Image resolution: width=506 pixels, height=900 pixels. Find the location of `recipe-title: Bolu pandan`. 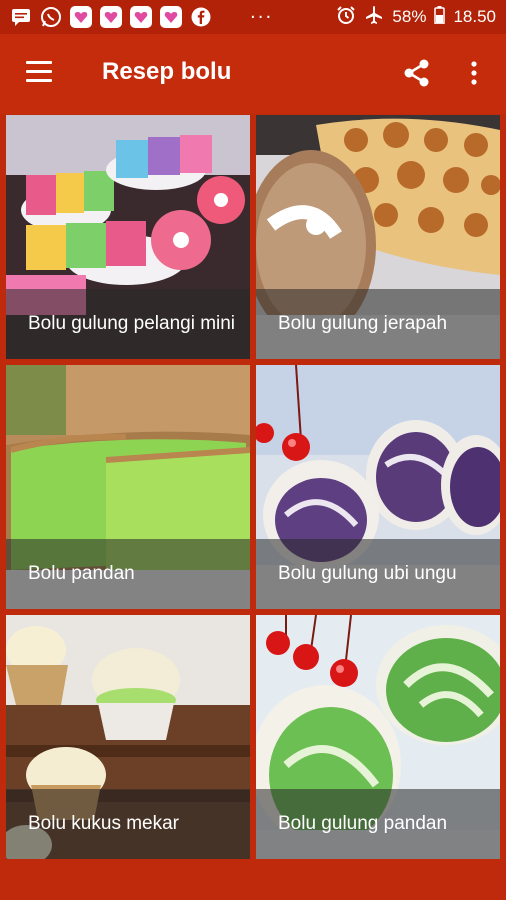

recipe-title: Bolu pandan is located at coordinates (81, 573).